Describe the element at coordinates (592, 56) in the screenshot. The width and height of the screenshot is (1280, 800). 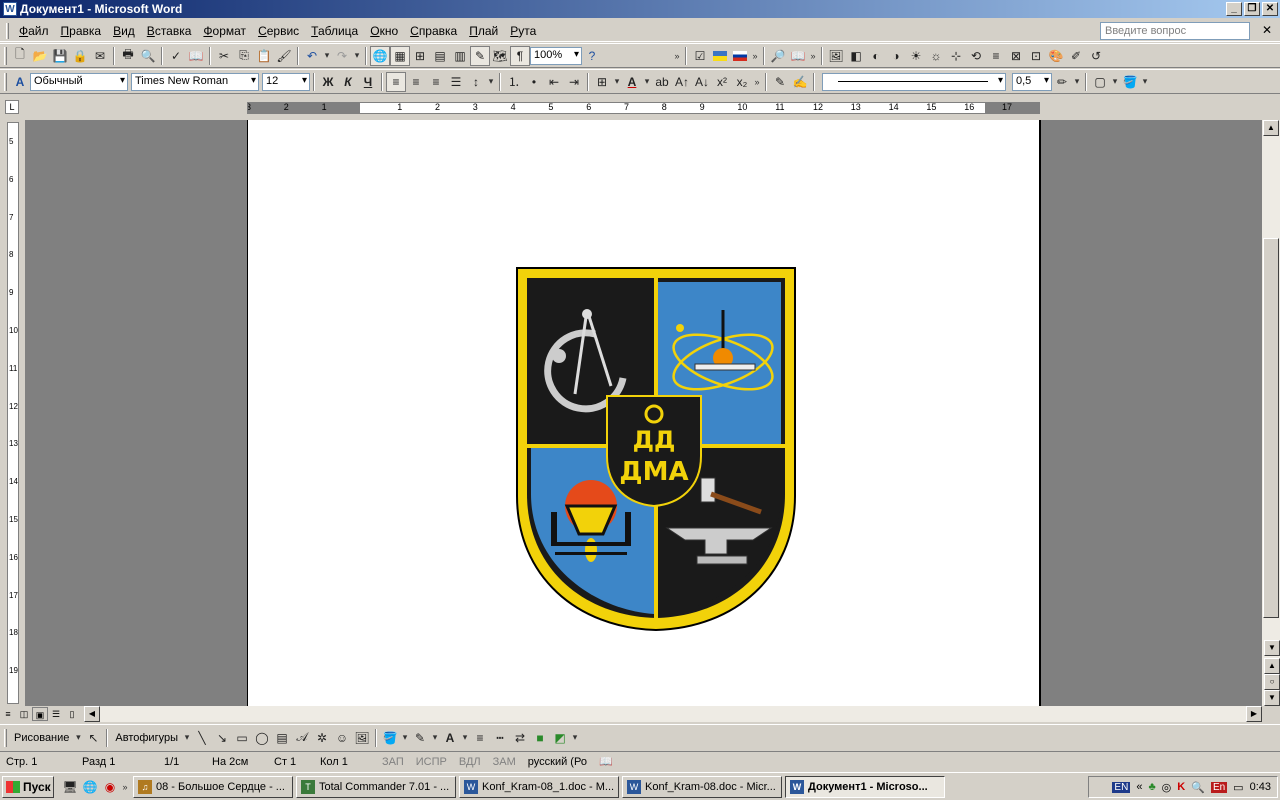
I see `help-icon: ?` at that location.